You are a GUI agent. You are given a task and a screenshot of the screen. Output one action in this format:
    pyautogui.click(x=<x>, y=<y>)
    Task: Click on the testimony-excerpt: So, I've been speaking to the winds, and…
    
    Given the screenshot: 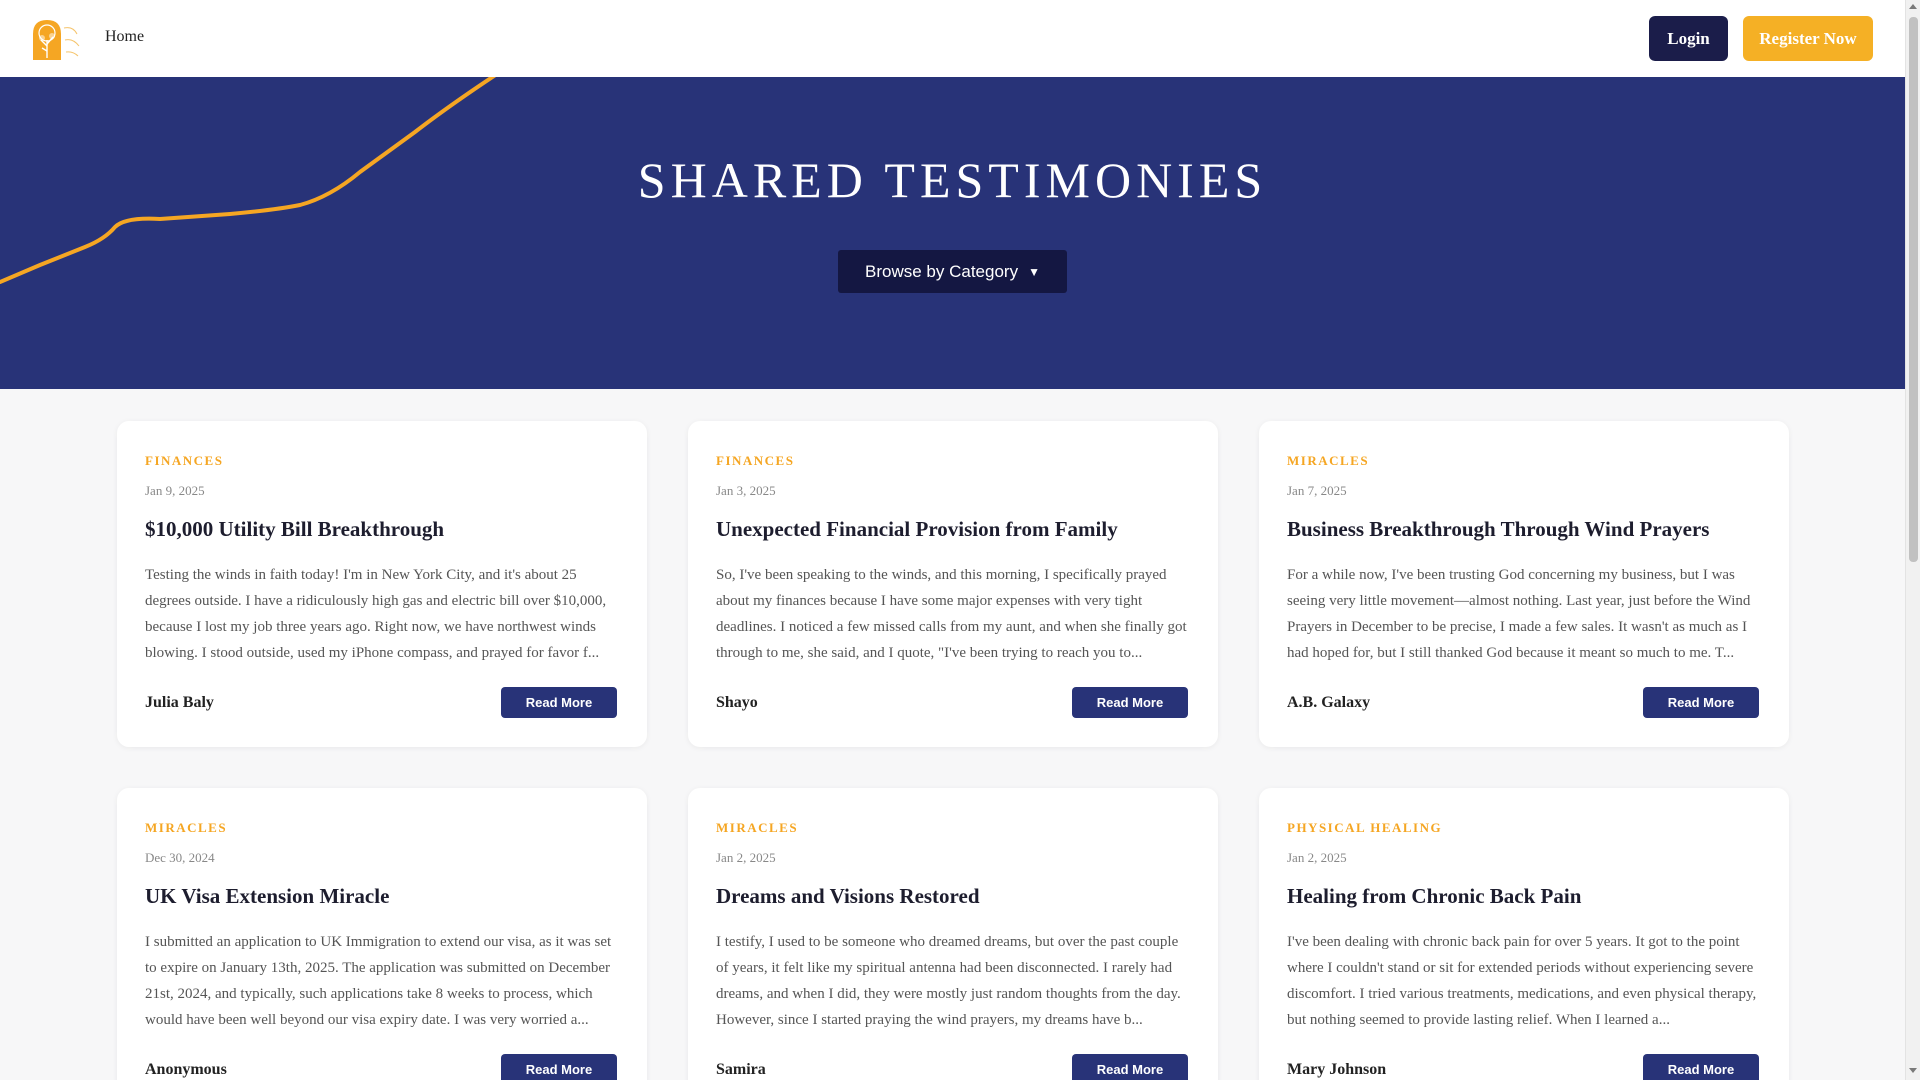 What is the action you would take?
    pyautogui.click(x=951, y=614)
    